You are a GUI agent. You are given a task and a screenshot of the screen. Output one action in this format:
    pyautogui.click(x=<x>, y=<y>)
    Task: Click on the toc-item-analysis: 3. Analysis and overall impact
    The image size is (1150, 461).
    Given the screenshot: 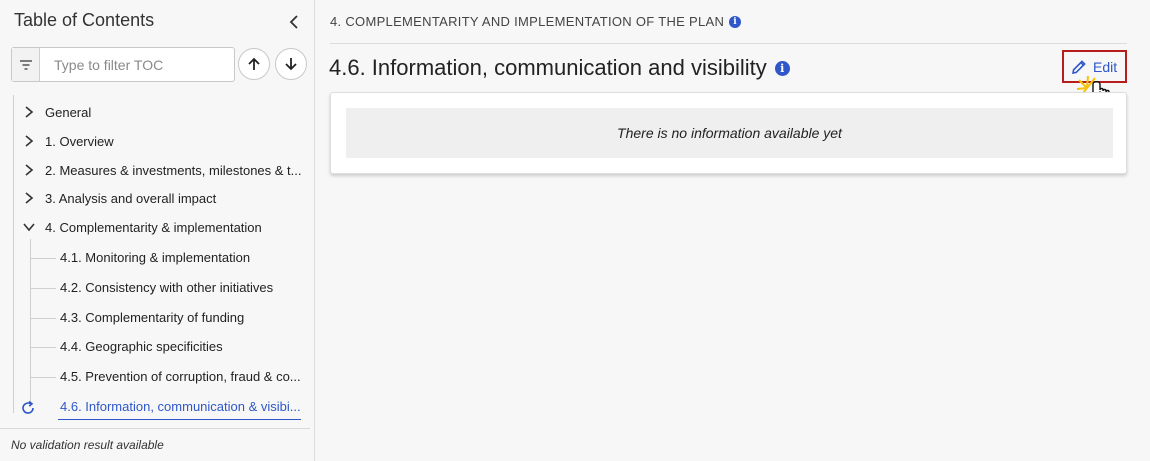 What is the action you would take?
    pyautogui.click(x=155, y=199)
    